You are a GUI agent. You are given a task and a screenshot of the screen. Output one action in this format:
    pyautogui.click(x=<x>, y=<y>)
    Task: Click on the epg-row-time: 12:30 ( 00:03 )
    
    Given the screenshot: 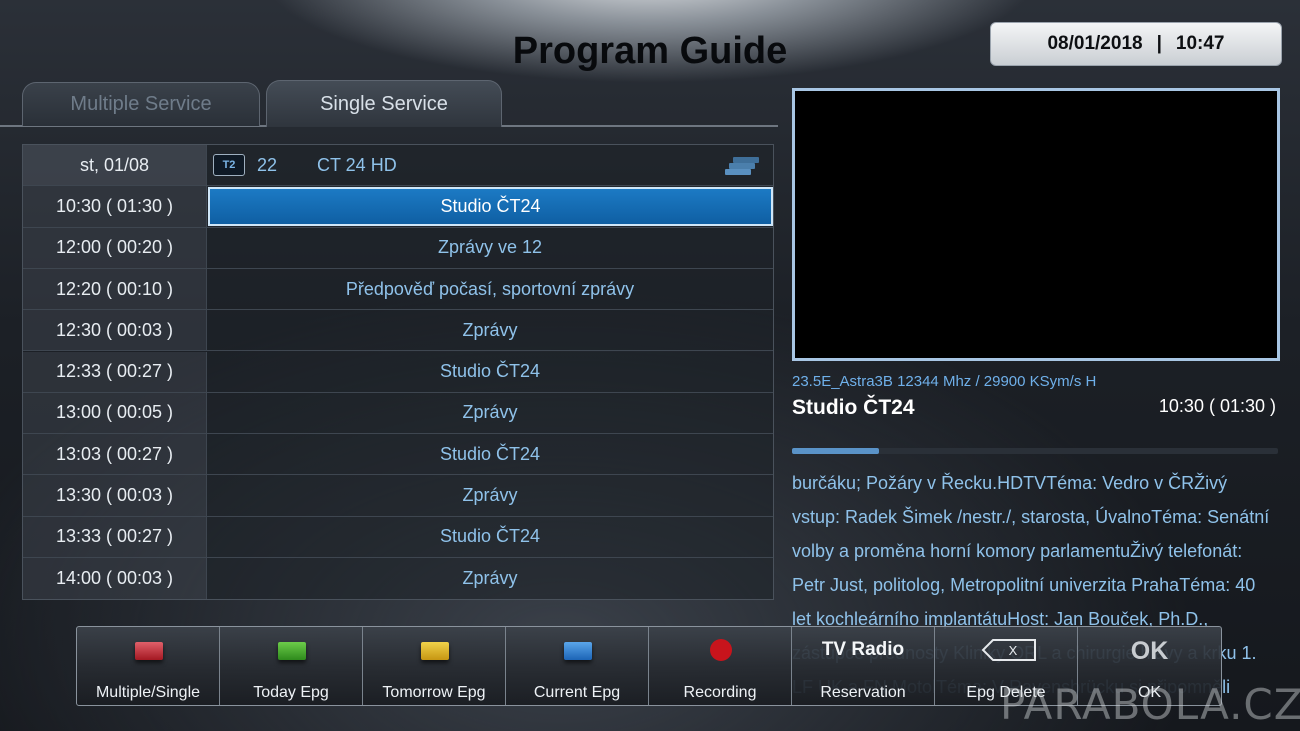 What is the action you would take?
    pyautogui.click(x=115, y=330)
    